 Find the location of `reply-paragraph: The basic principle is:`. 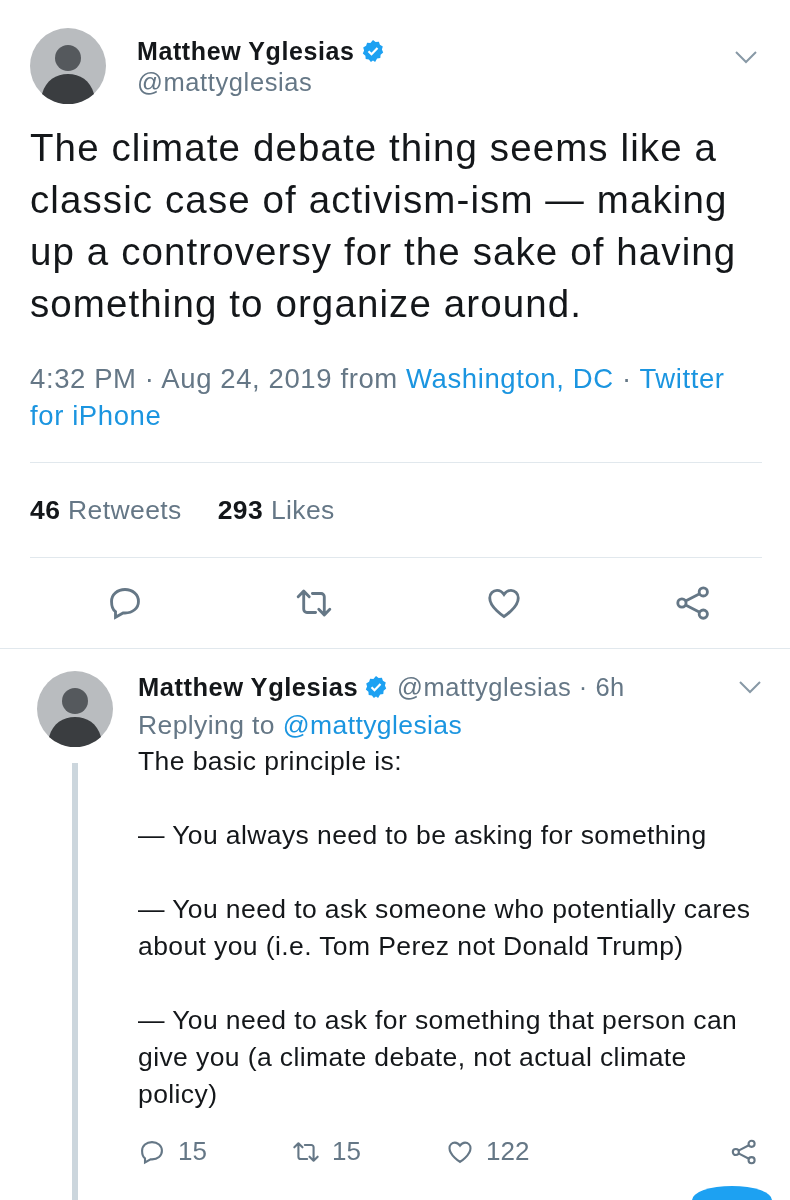

reply-paragraph: The basic principle is: is located at coordinates (270, 761).